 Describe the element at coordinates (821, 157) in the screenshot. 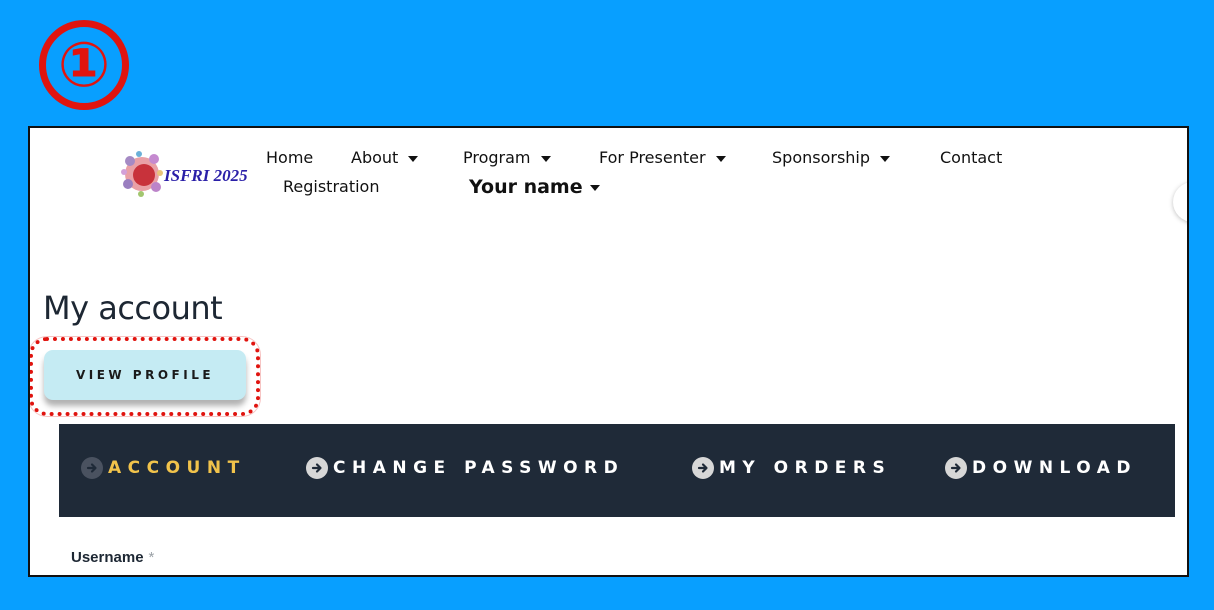

I see `nav-sponsorship-label: Sponsorship` at that location.